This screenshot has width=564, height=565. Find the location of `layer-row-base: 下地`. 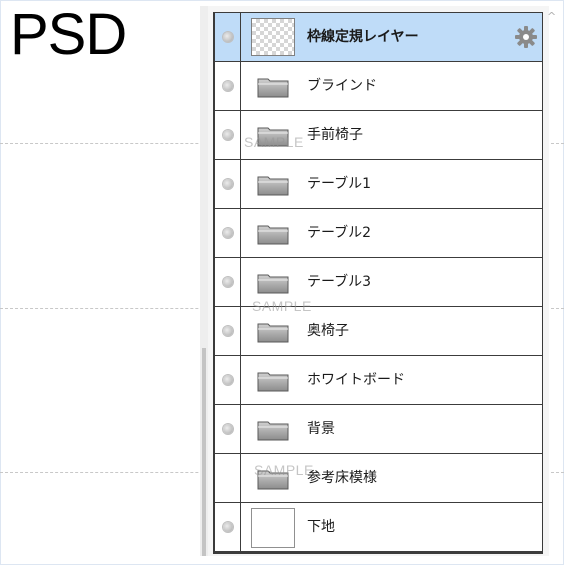

layer-row-base: 下地 is located at coordinates (378, 528).